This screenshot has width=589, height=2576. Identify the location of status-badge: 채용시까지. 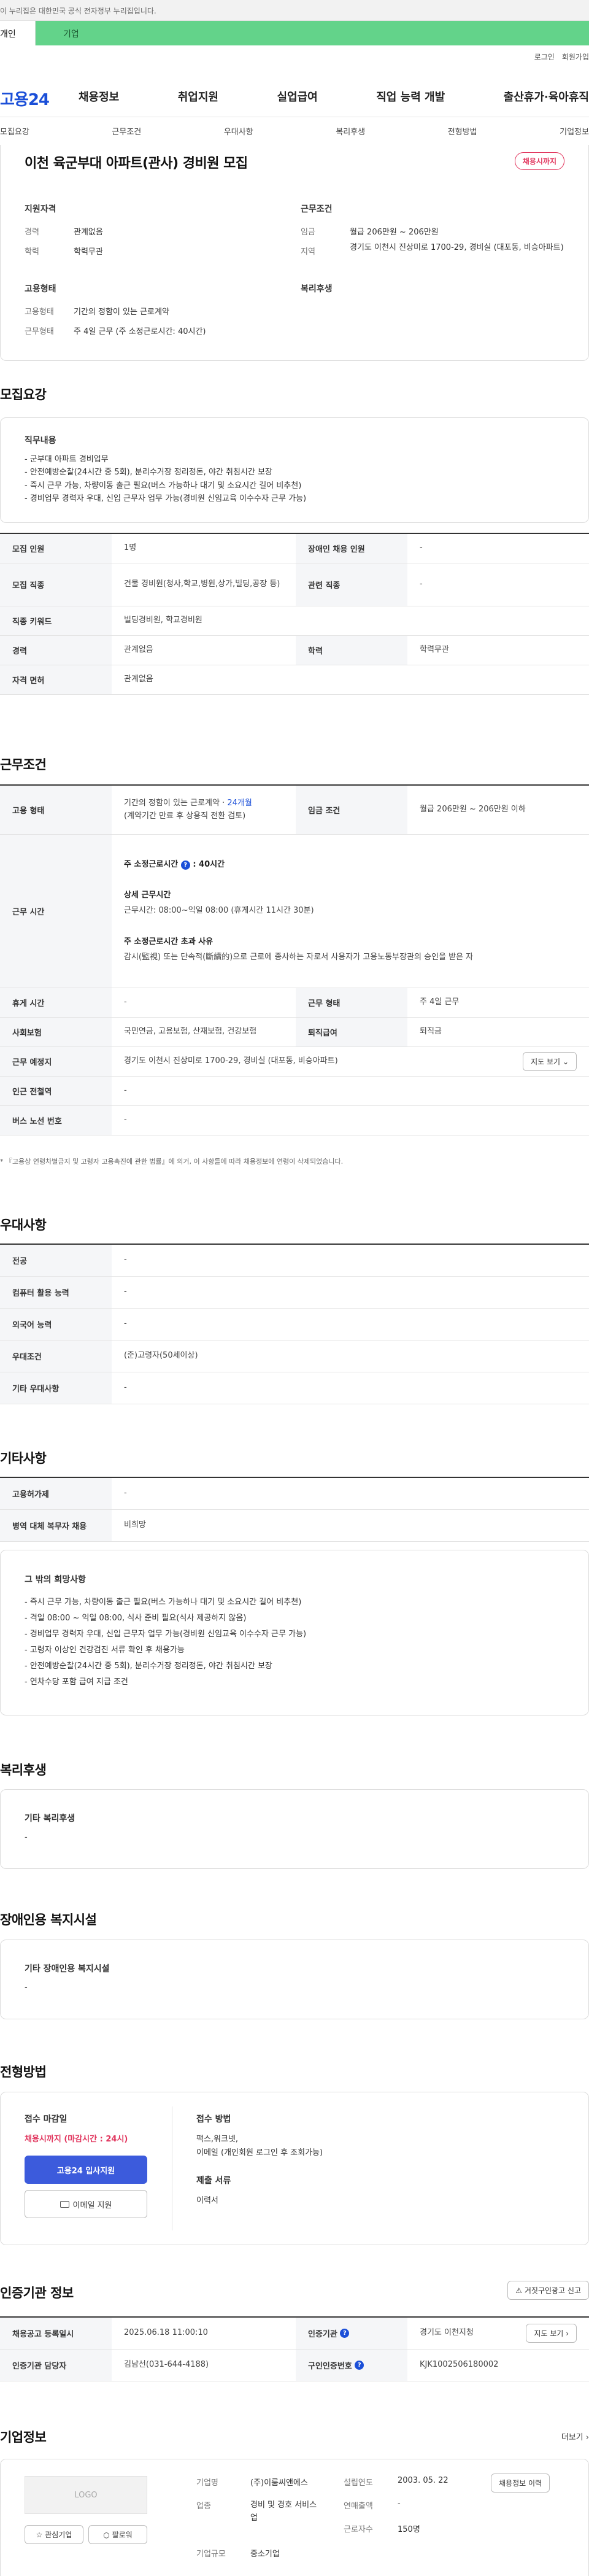
(539, 161).